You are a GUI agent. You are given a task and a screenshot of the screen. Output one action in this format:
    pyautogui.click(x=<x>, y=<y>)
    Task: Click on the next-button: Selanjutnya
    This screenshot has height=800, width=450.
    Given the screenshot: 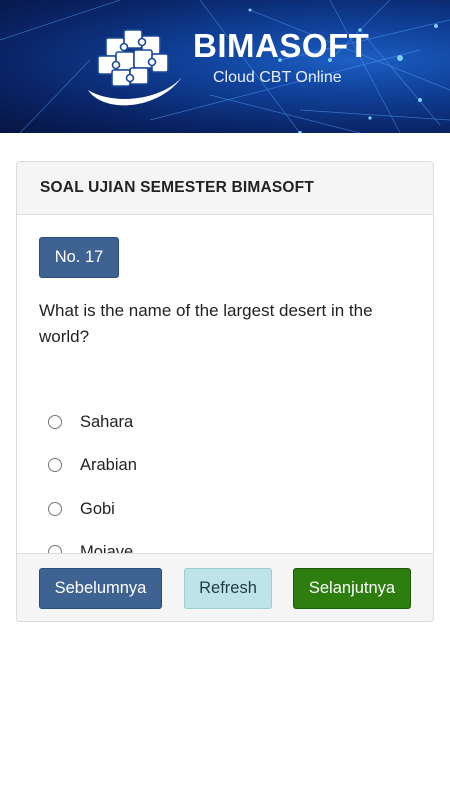 What is the action you would take?
    pyautogui.click(x=352, y=588)
    